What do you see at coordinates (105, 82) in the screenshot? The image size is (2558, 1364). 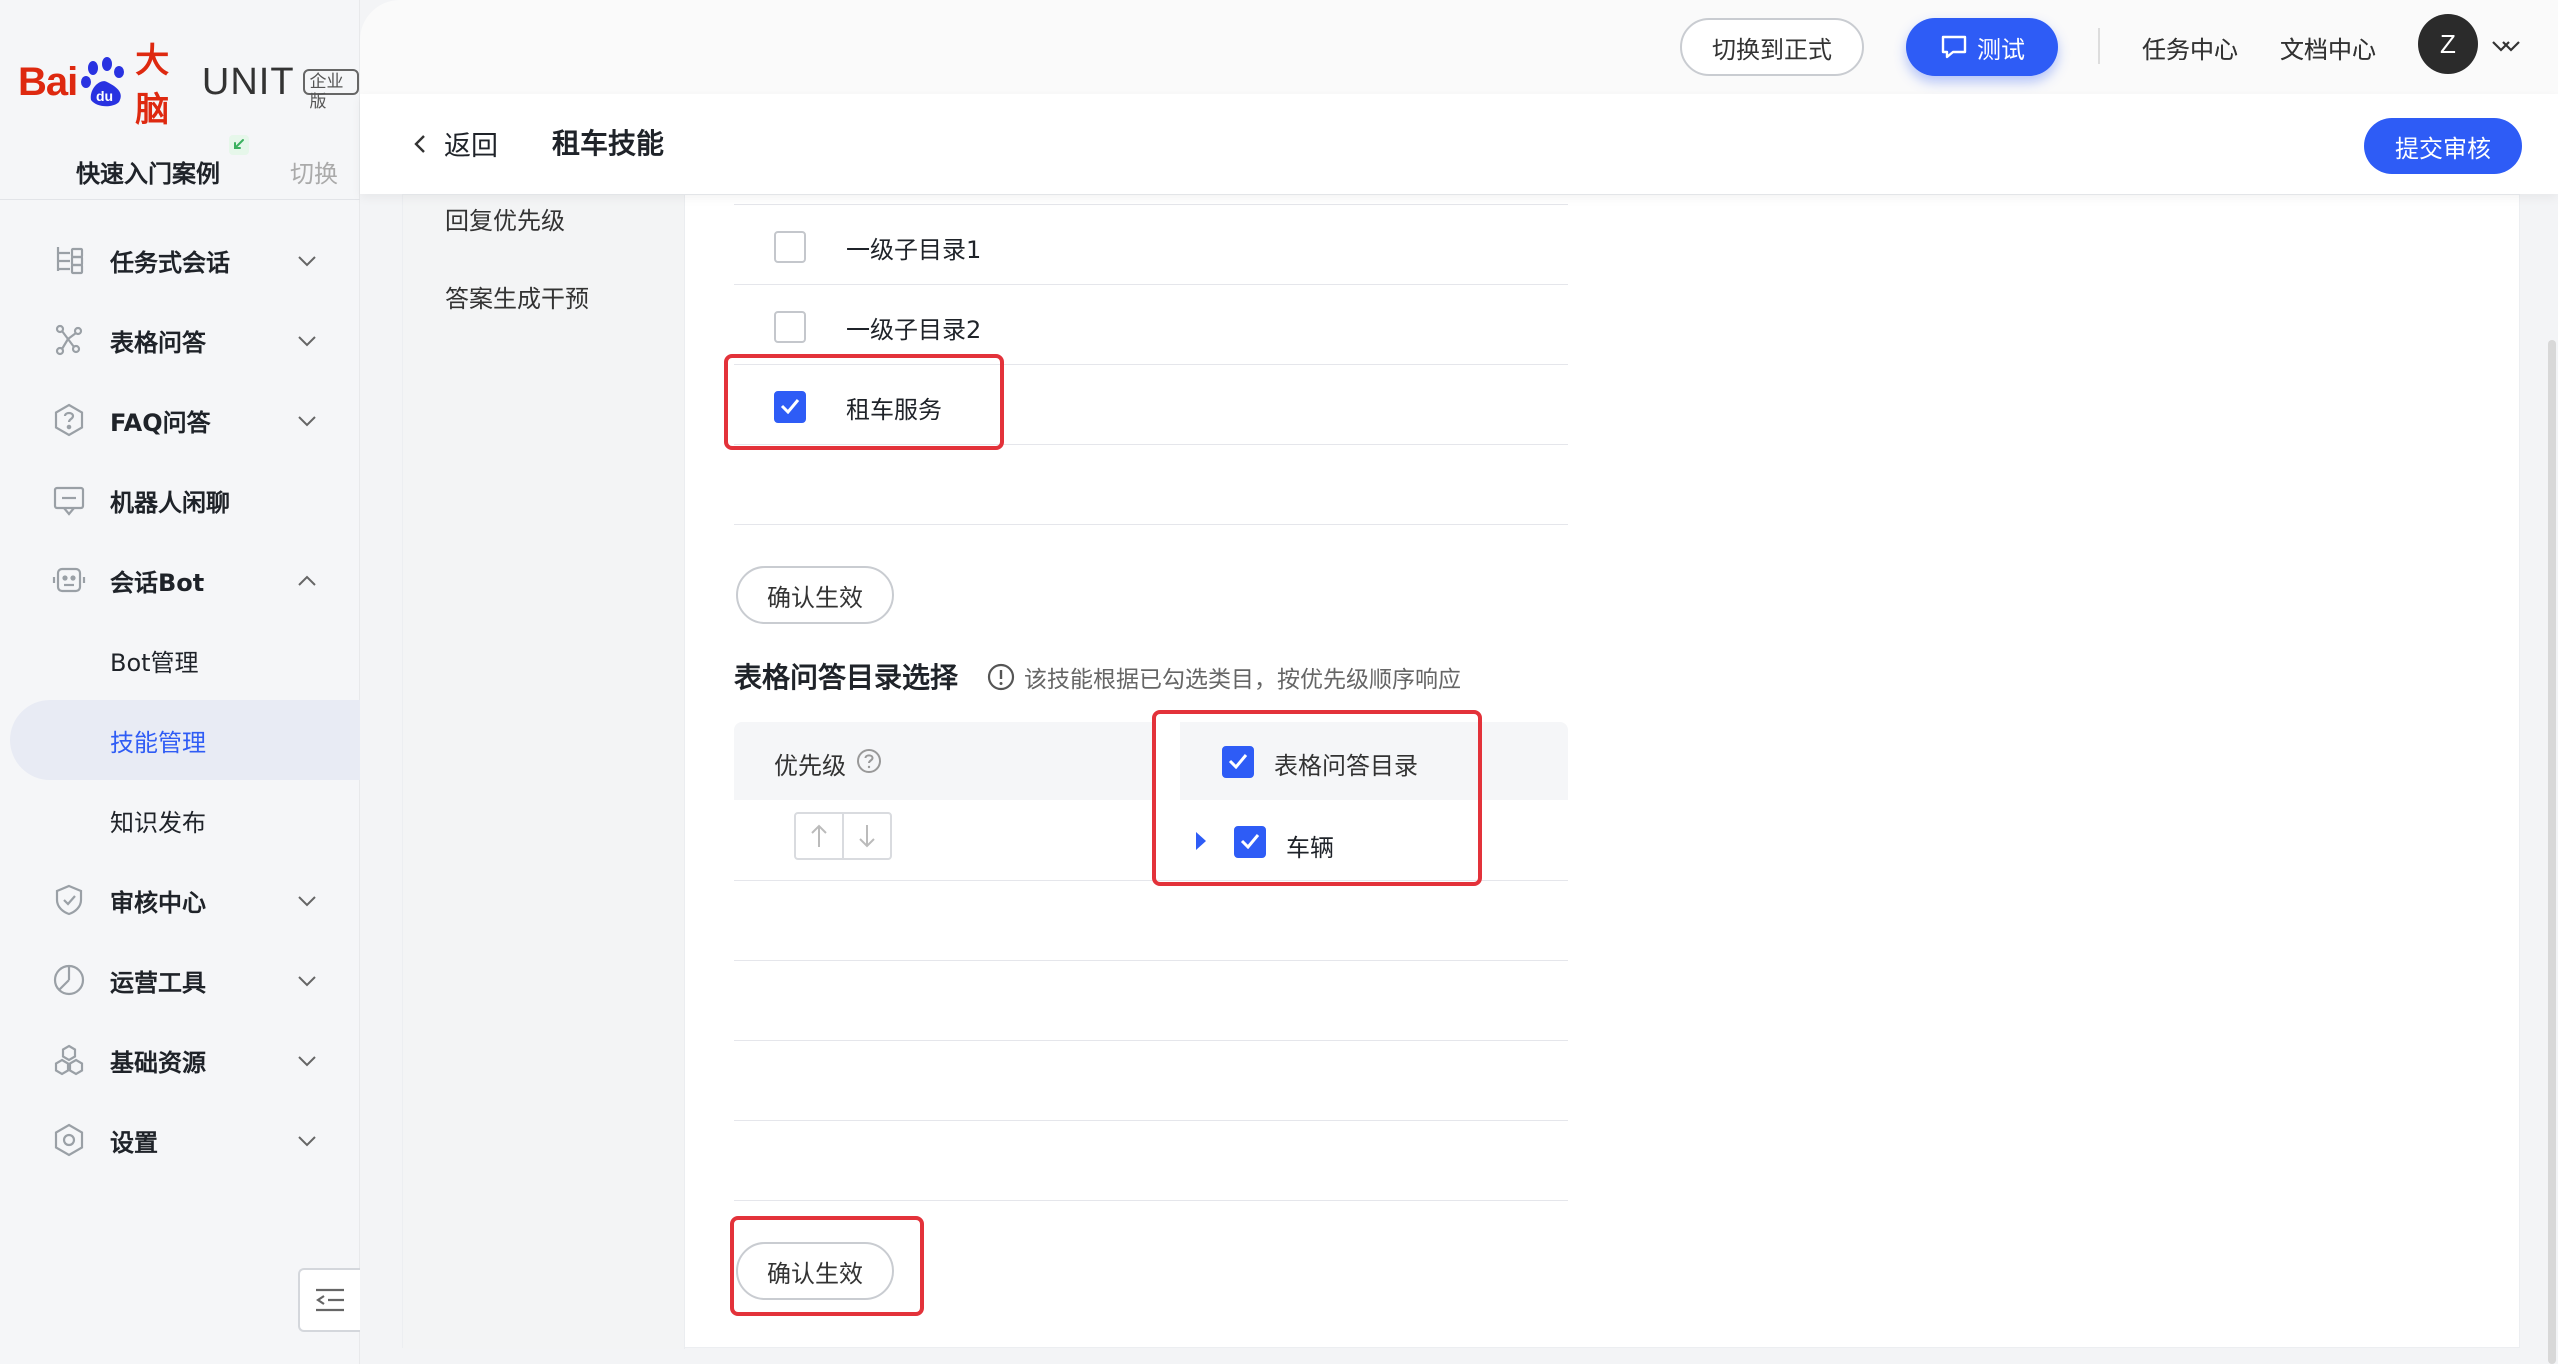 I see `baidu-paw-icon: du` at bounding box center [105, 82].